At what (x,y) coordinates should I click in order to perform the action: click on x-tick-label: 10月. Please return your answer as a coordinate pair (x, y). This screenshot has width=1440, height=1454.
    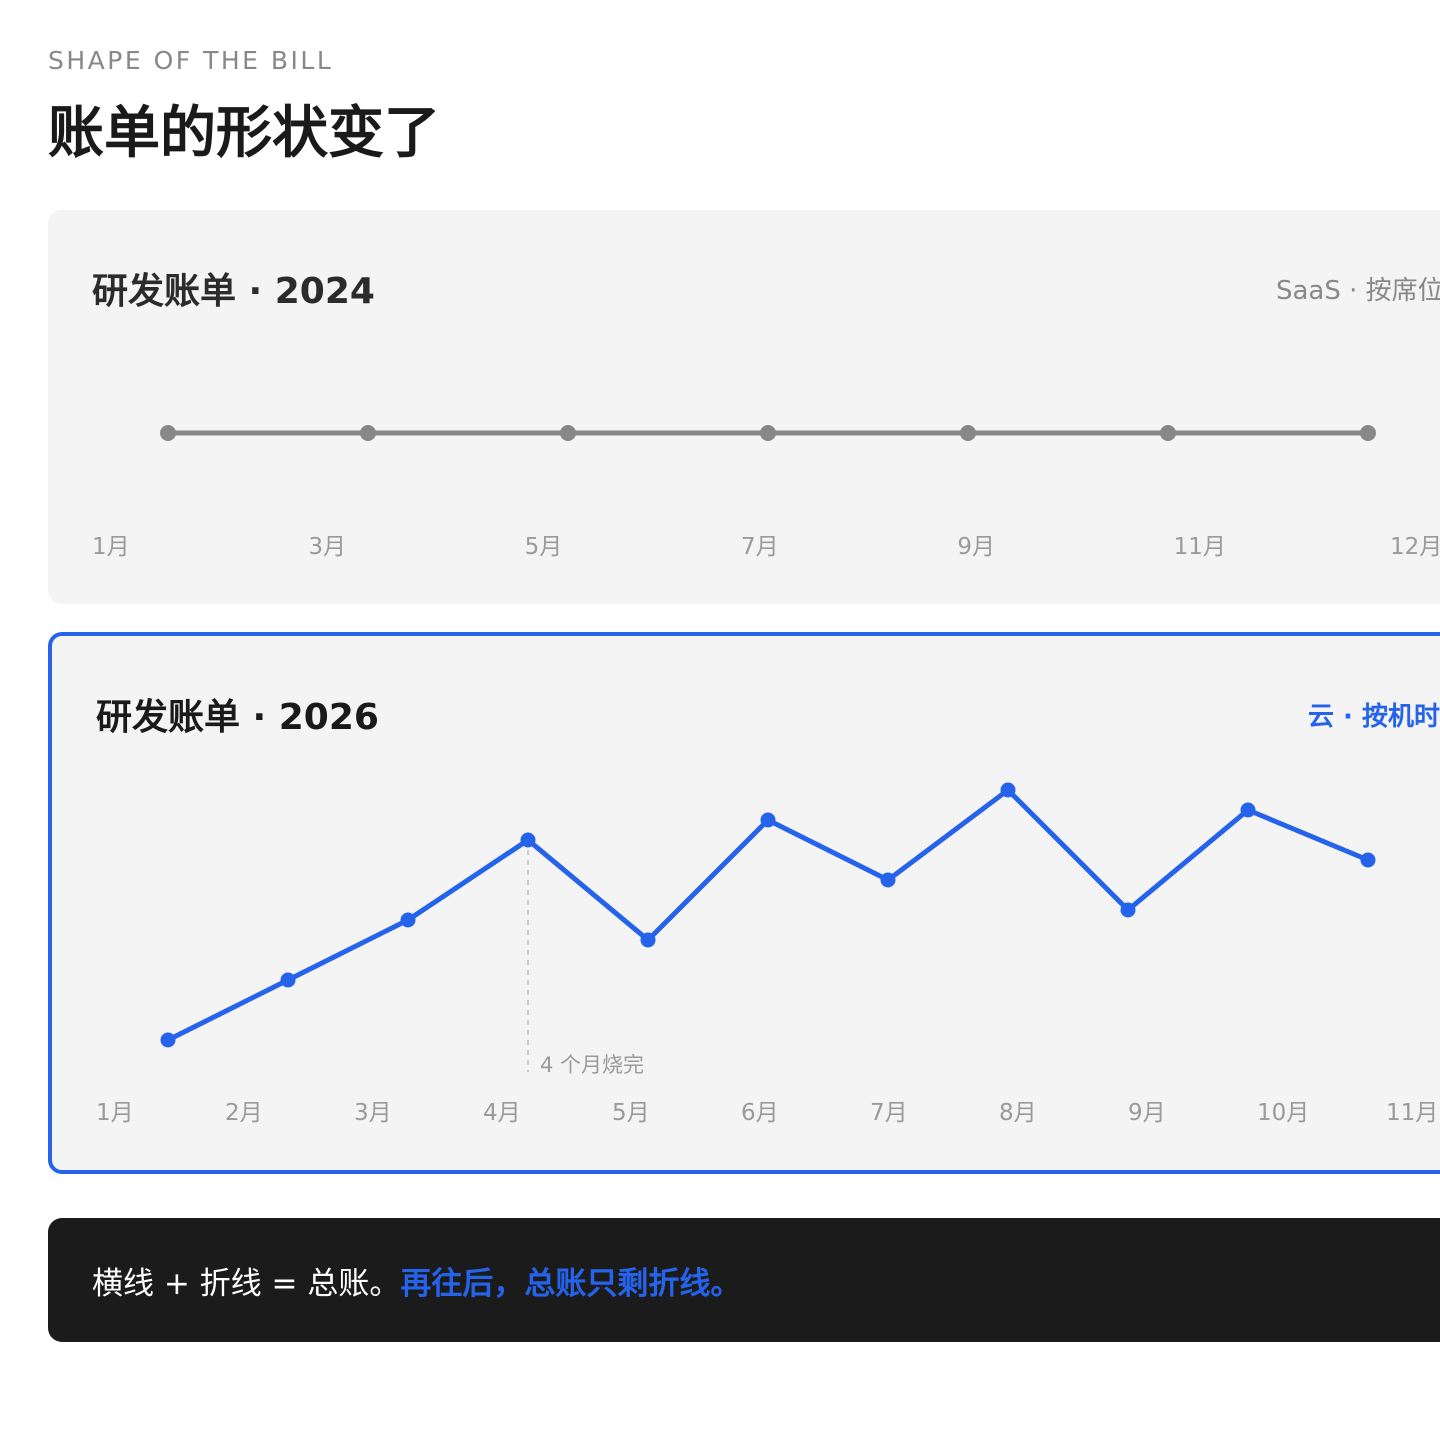
    Looking at the image, I should click on (1283, 1113).